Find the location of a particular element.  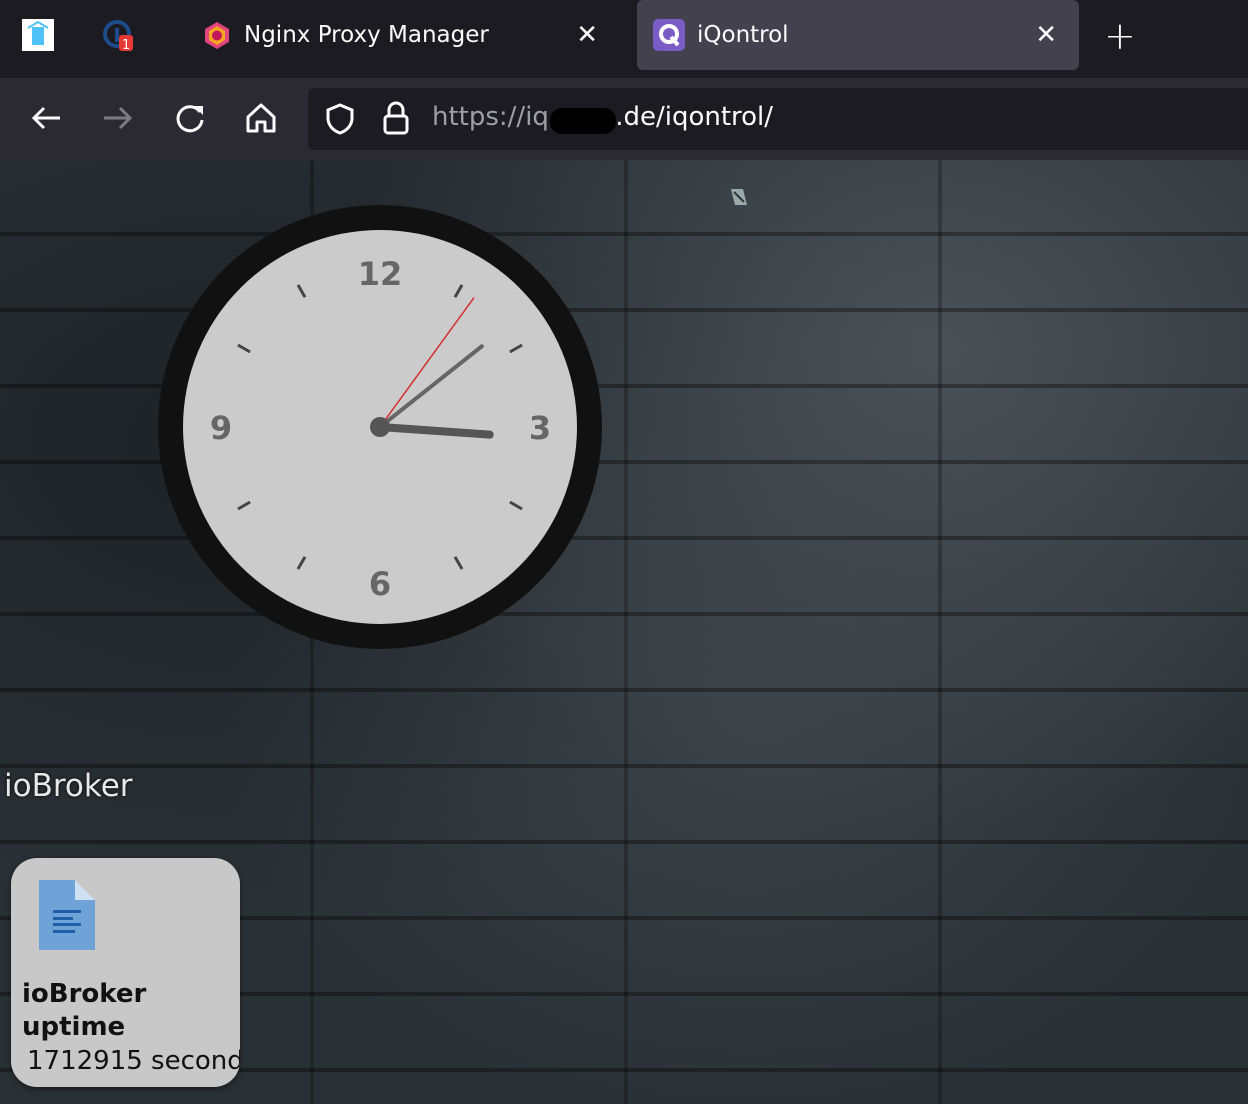

tile-name: ioBroker uptime is located at coordinates (84, 1010).